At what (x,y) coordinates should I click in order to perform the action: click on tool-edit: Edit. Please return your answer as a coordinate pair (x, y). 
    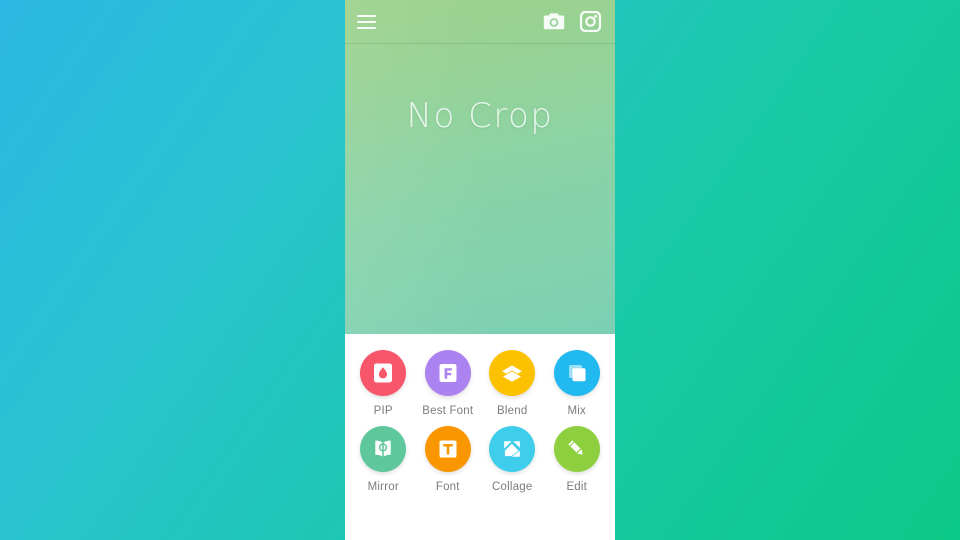
    Looking at the image, I should click on (577, 459).